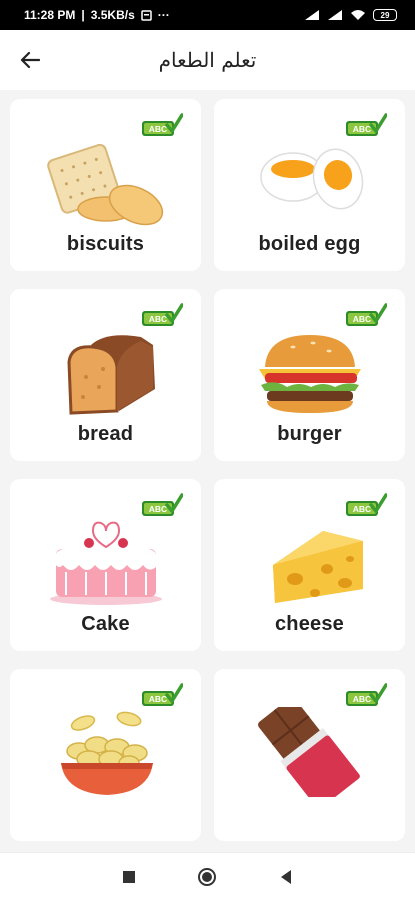  Describe the element at coordinates (105, 434) in the screenshot. I see `food-label: bread` at that location.